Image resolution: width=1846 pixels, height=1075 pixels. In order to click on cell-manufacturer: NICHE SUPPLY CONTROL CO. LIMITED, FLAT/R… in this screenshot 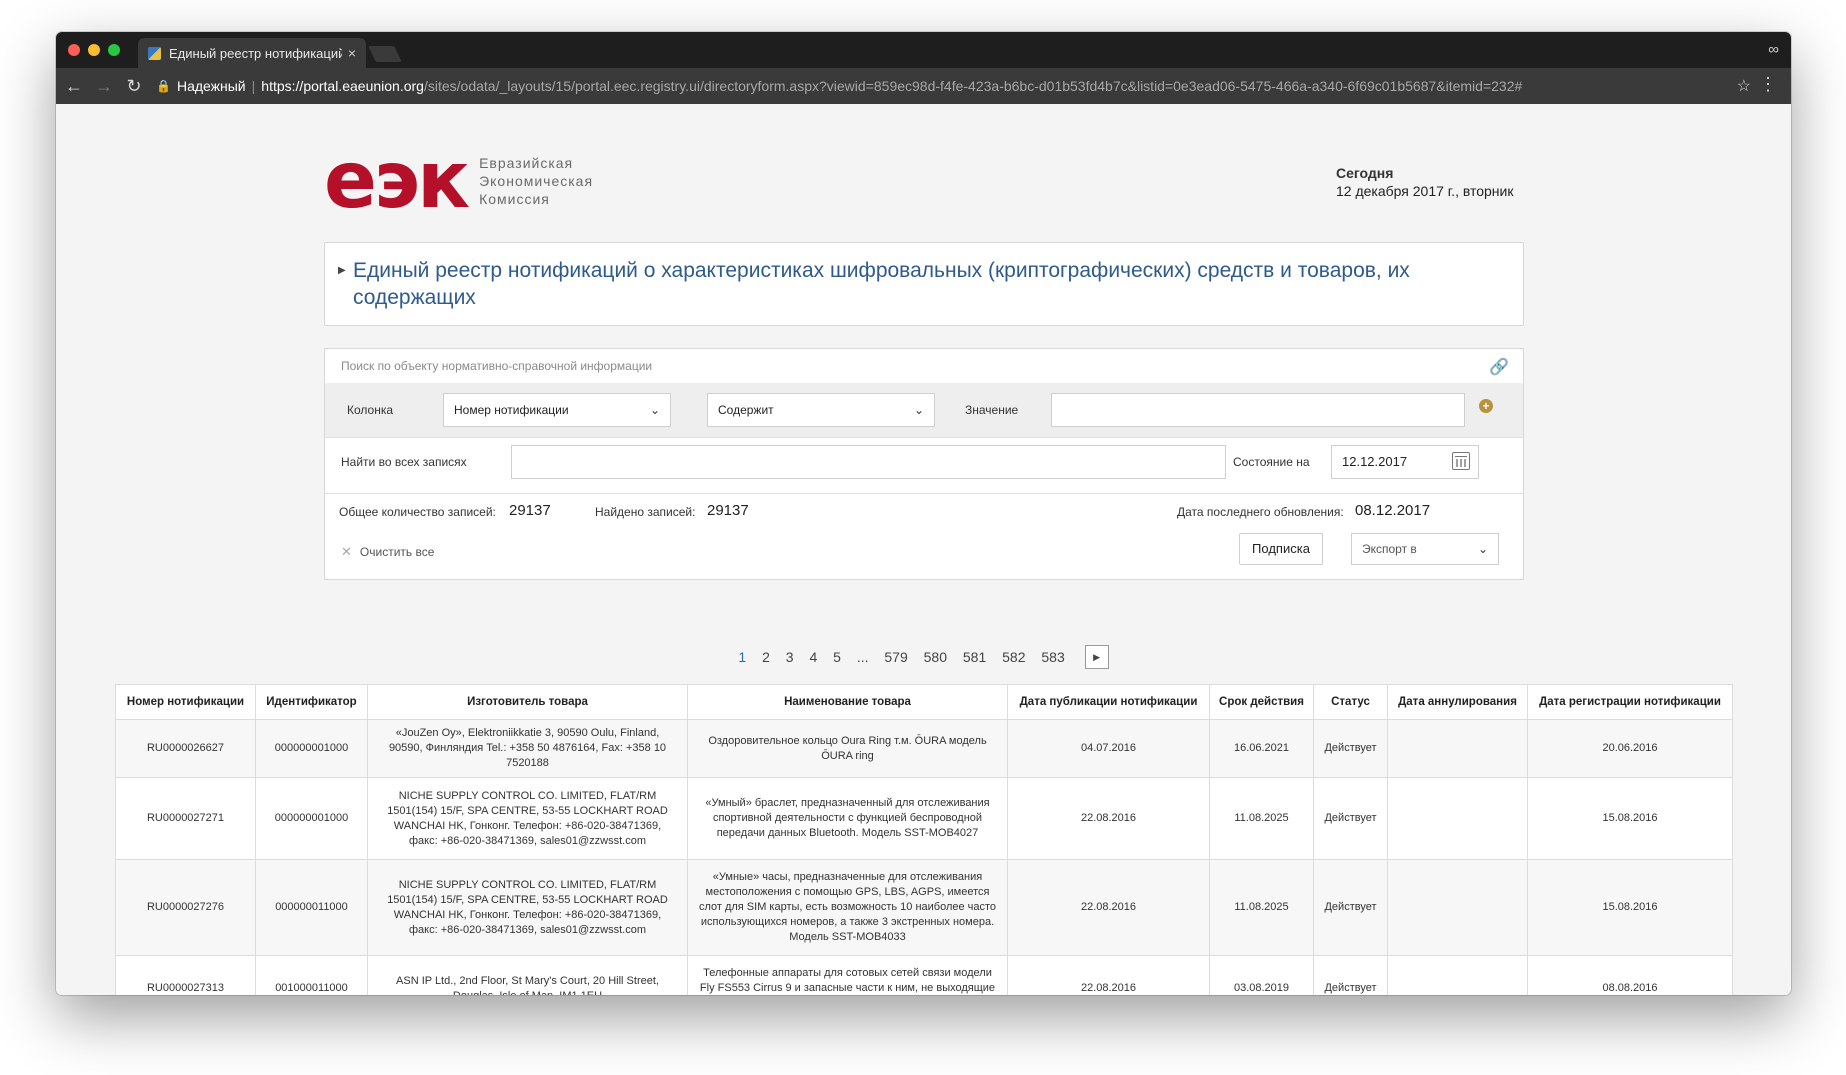, I will do `click(527, 818)`.